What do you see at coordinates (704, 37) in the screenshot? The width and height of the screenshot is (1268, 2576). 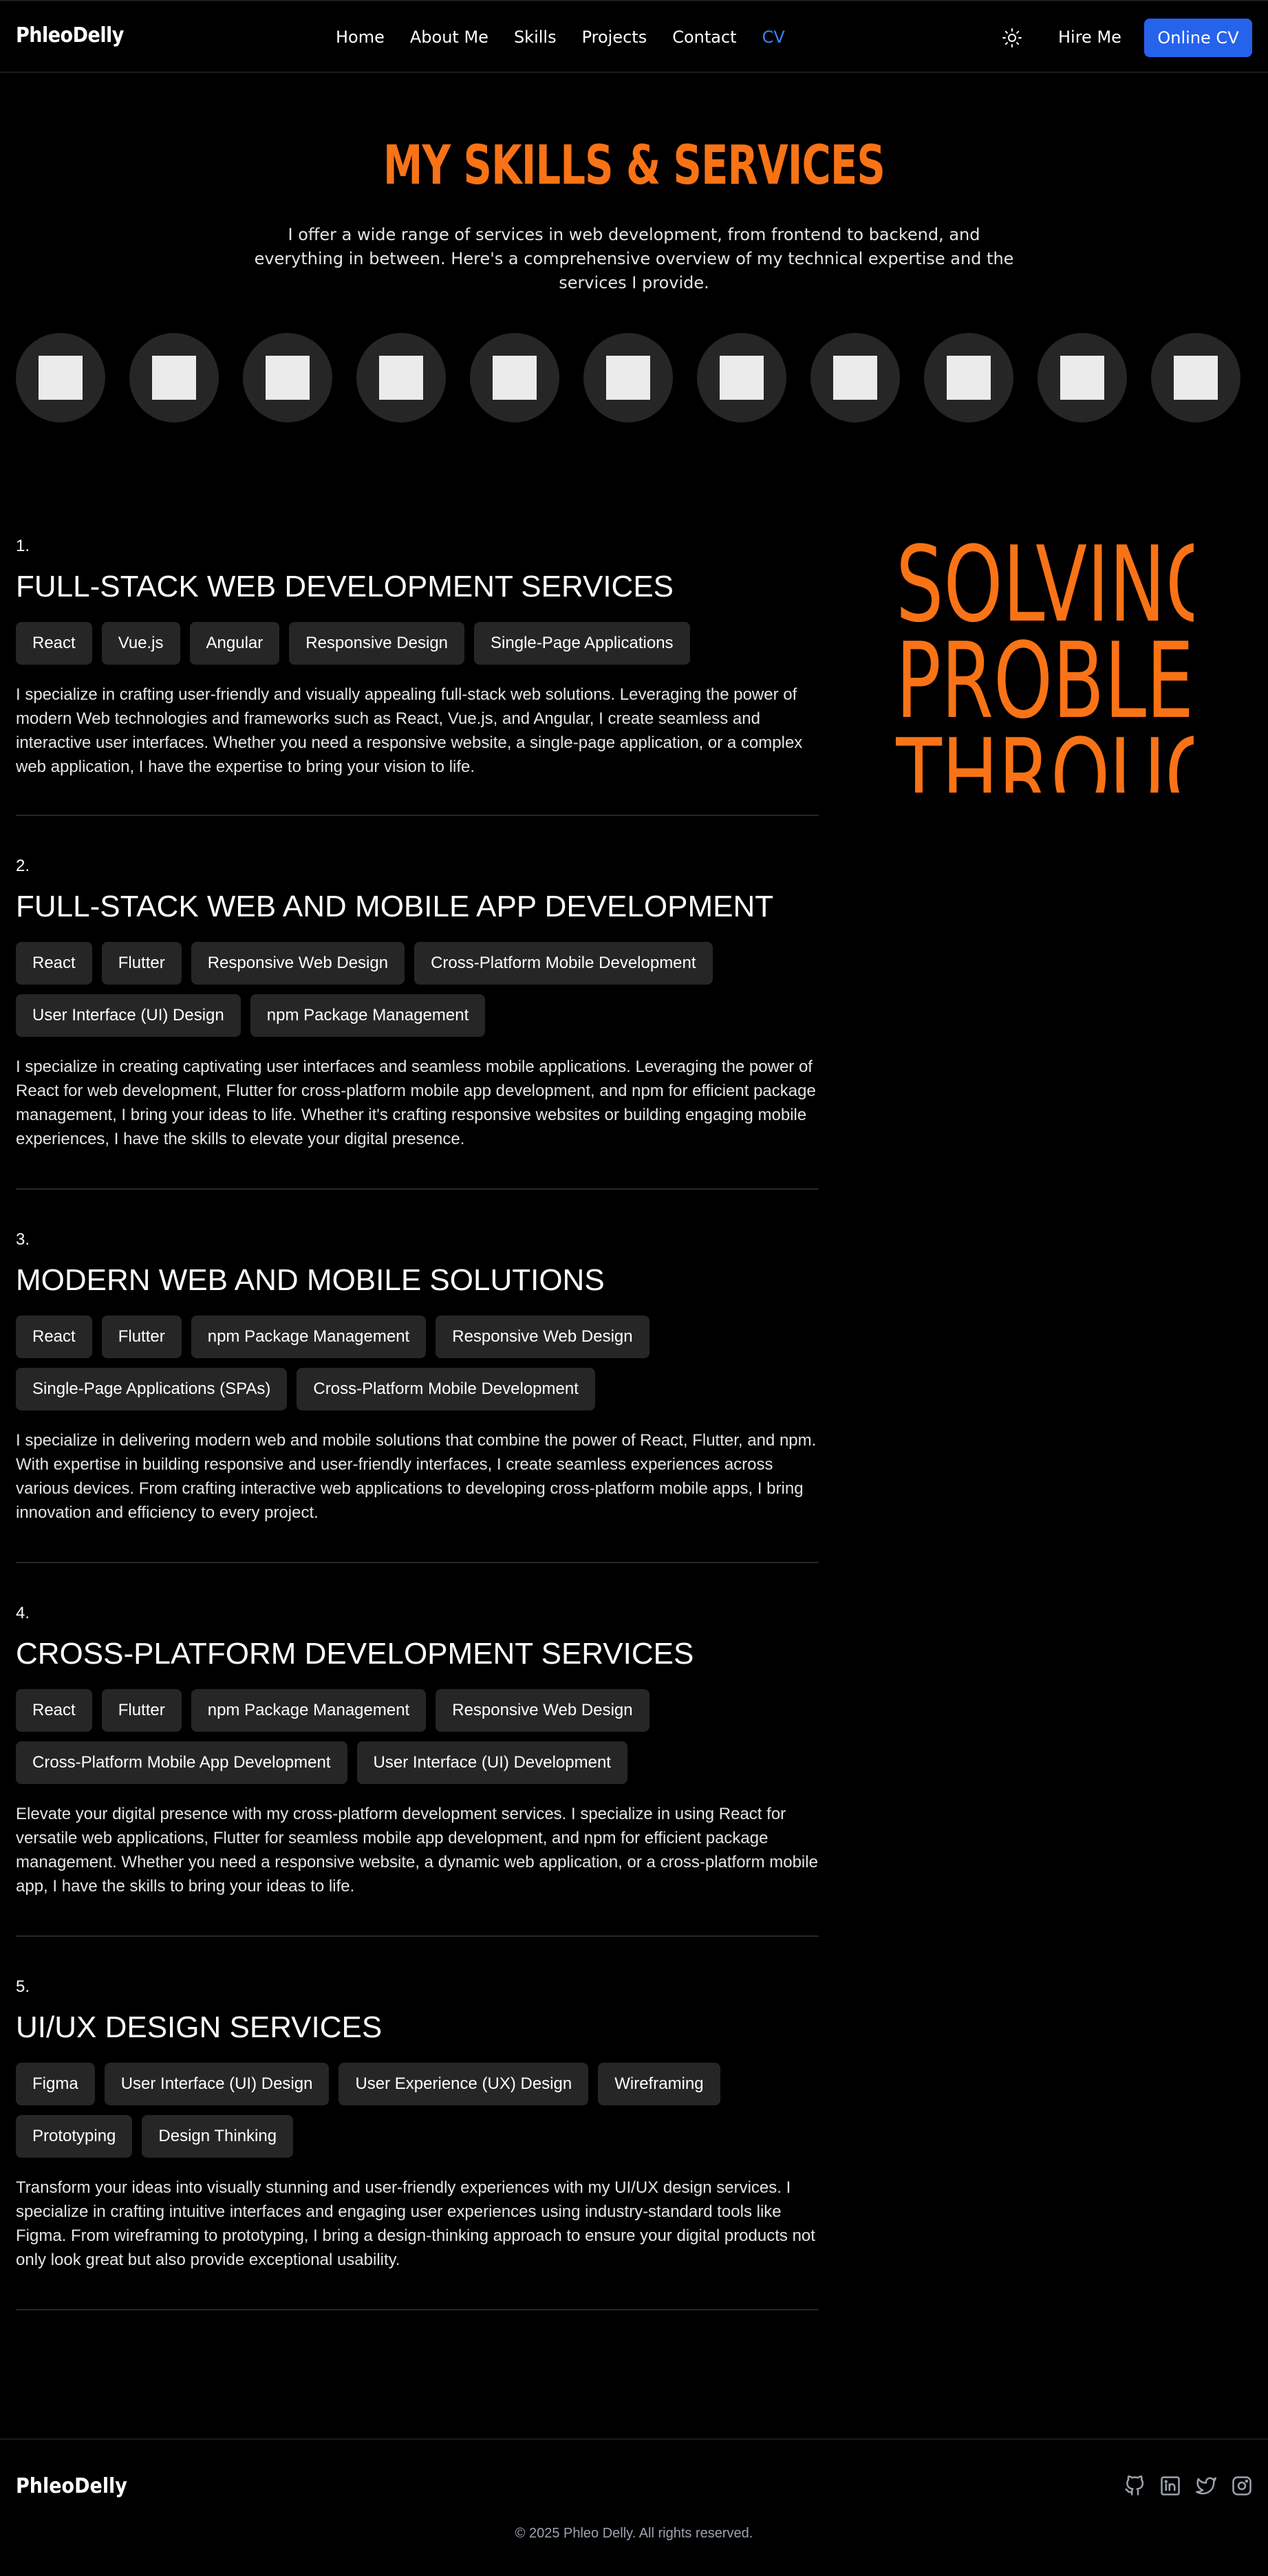 I see `nav-link-contact: Contact` at bounding box center [704, 37].